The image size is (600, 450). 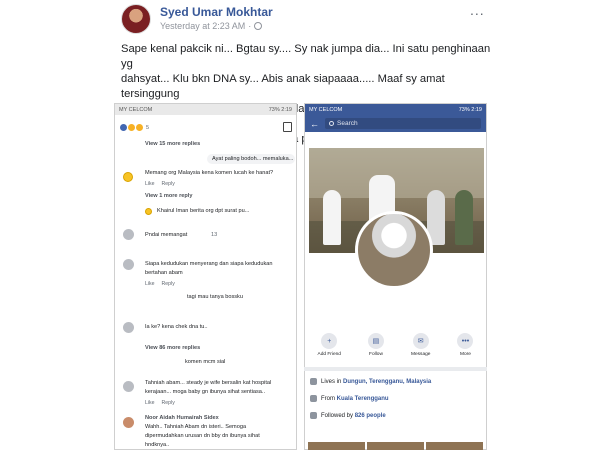 What do you see at coordinates (258, 26) in the screenshot?
I see `globe-icon` at bounding box center [258, 26].